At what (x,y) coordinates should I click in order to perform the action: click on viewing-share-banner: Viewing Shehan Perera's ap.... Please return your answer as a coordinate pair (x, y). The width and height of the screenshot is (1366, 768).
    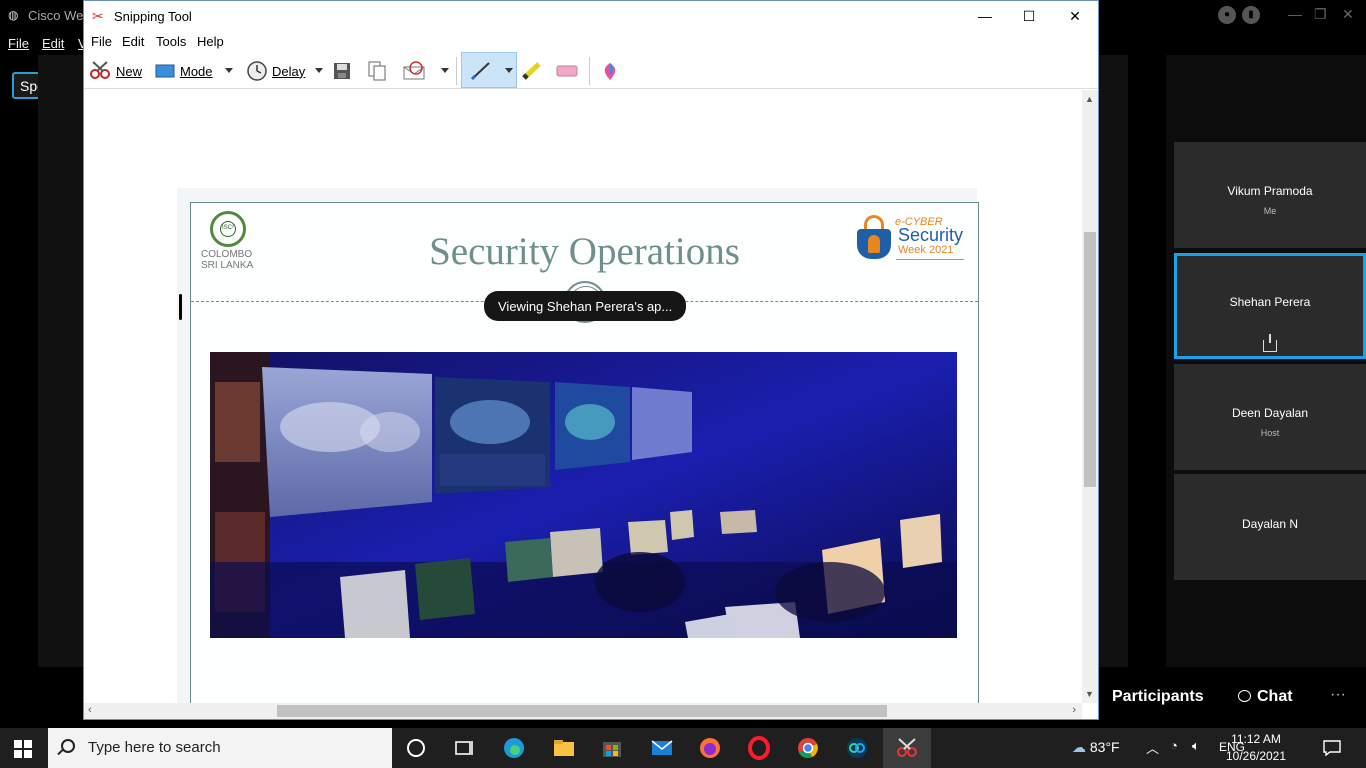
    Looking at the image, I should click on (585, 306).